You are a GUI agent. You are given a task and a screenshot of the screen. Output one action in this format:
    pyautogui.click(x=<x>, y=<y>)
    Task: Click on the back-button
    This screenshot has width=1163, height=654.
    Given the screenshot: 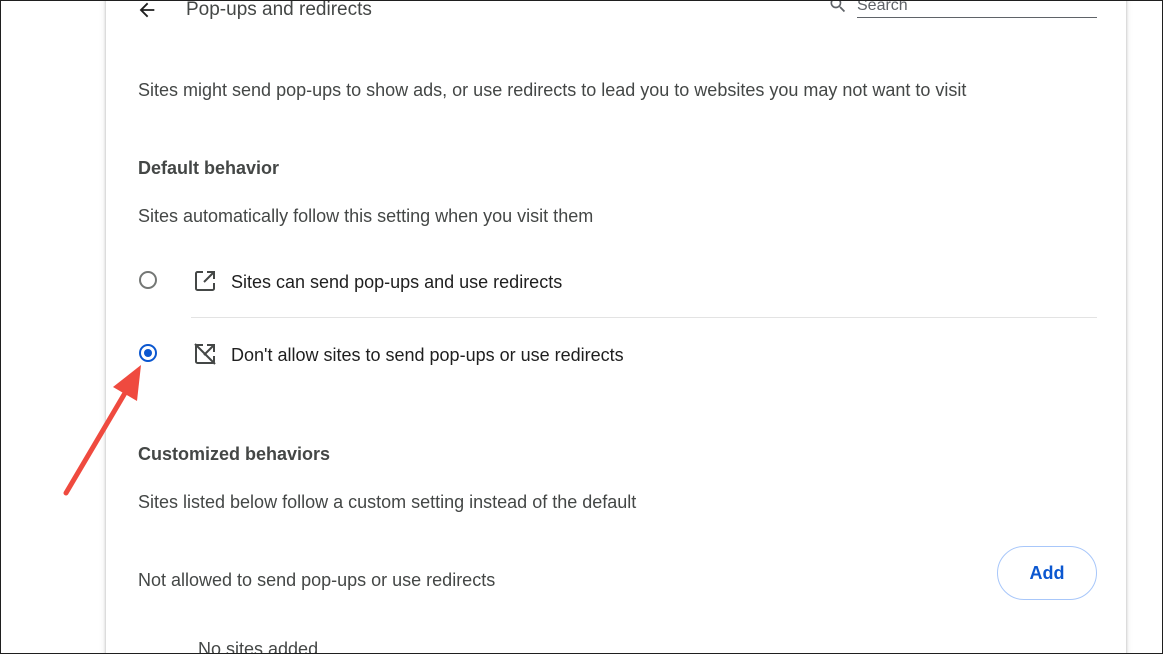 What is the action you would take?
    pyautogui.click(x=147, y=12)
    